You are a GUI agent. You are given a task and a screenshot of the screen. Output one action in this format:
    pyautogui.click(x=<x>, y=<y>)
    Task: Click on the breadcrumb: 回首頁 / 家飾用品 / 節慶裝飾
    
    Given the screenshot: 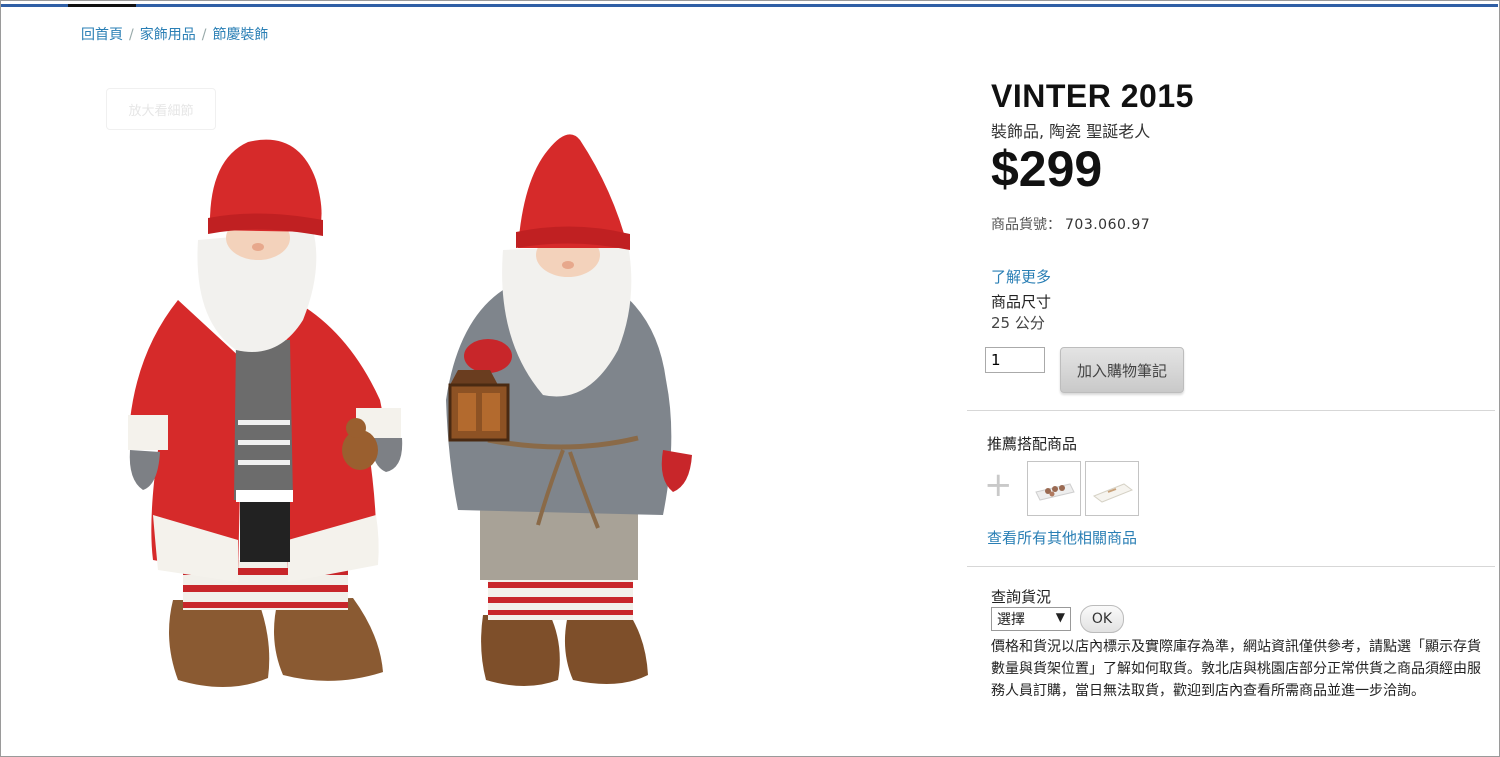 What is the action you would take?
    pyautogui.click(x=174, y=34)
    